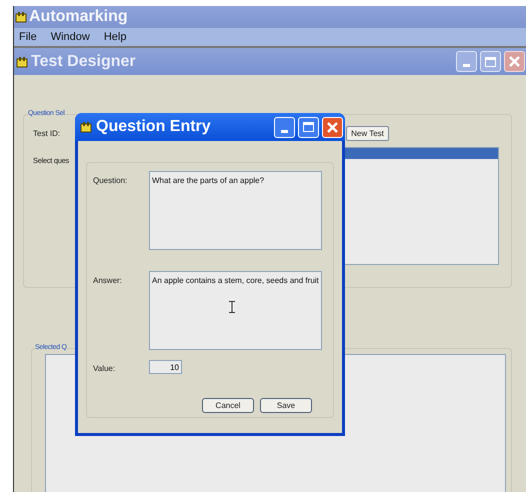  Describe the element at coordinates (47, 134) in the screenshot. I see `field-label: Test ID:` at that location.